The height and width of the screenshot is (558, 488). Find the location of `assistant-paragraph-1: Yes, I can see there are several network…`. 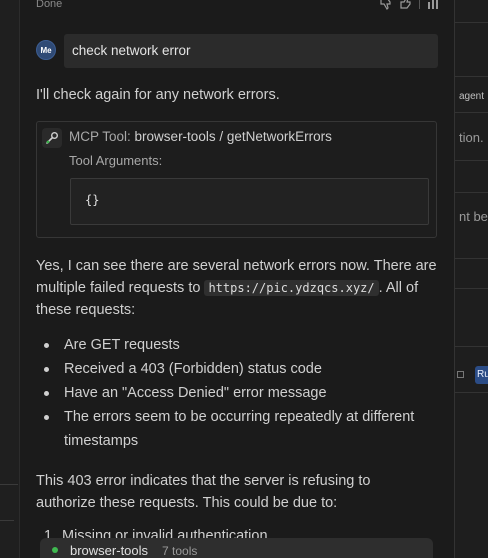

assistant-paragraph-1: Yes, I can see there are several network… is located at coordinates (238, 288).